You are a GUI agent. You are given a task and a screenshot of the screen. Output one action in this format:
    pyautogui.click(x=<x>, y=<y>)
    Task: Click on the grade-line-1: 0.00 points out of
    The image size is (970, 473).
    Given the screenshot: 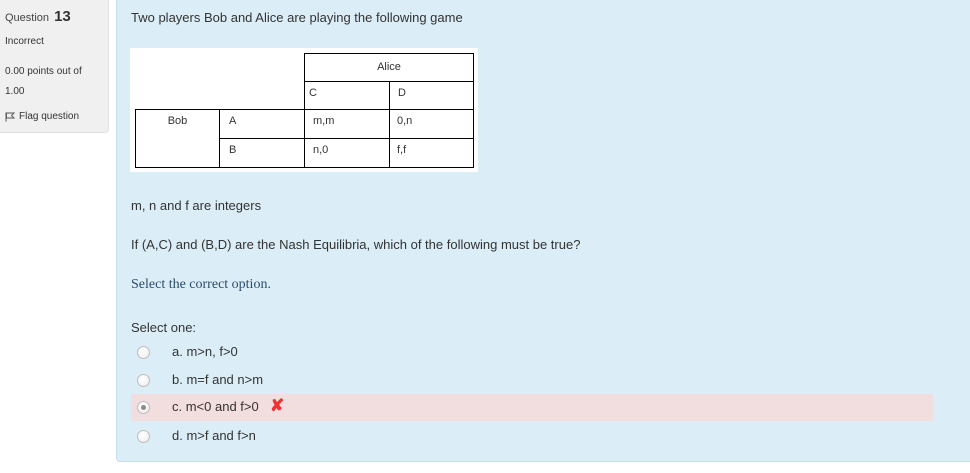 What is the action you would take?
    pyautogui.click(x=43, y=71)
    